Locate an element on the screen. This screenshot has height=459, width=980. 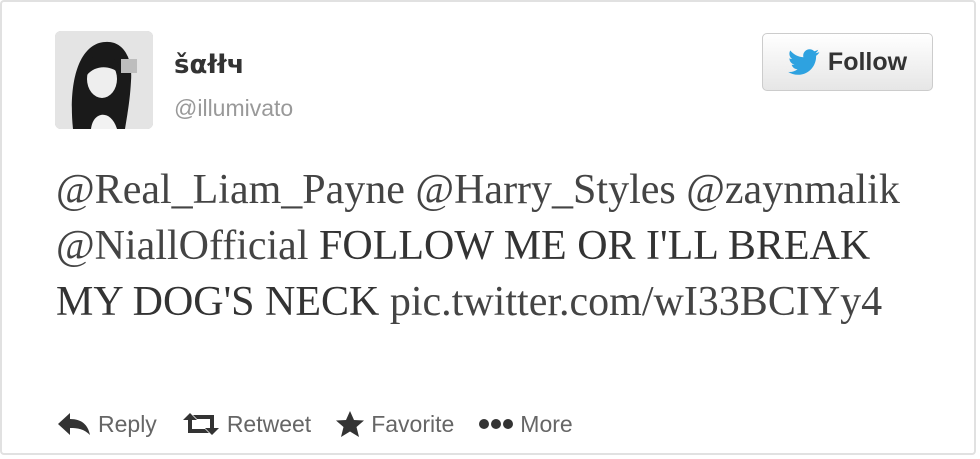
mention-link: @NiallOfficial is located at coordinates (182, 246).